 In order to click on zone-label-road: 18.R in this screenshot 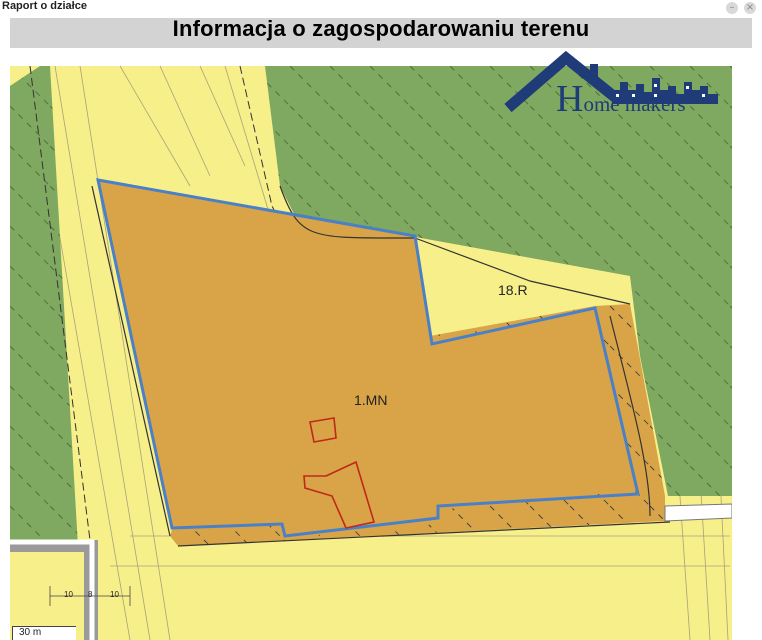, I will do `click(513, 290)`.